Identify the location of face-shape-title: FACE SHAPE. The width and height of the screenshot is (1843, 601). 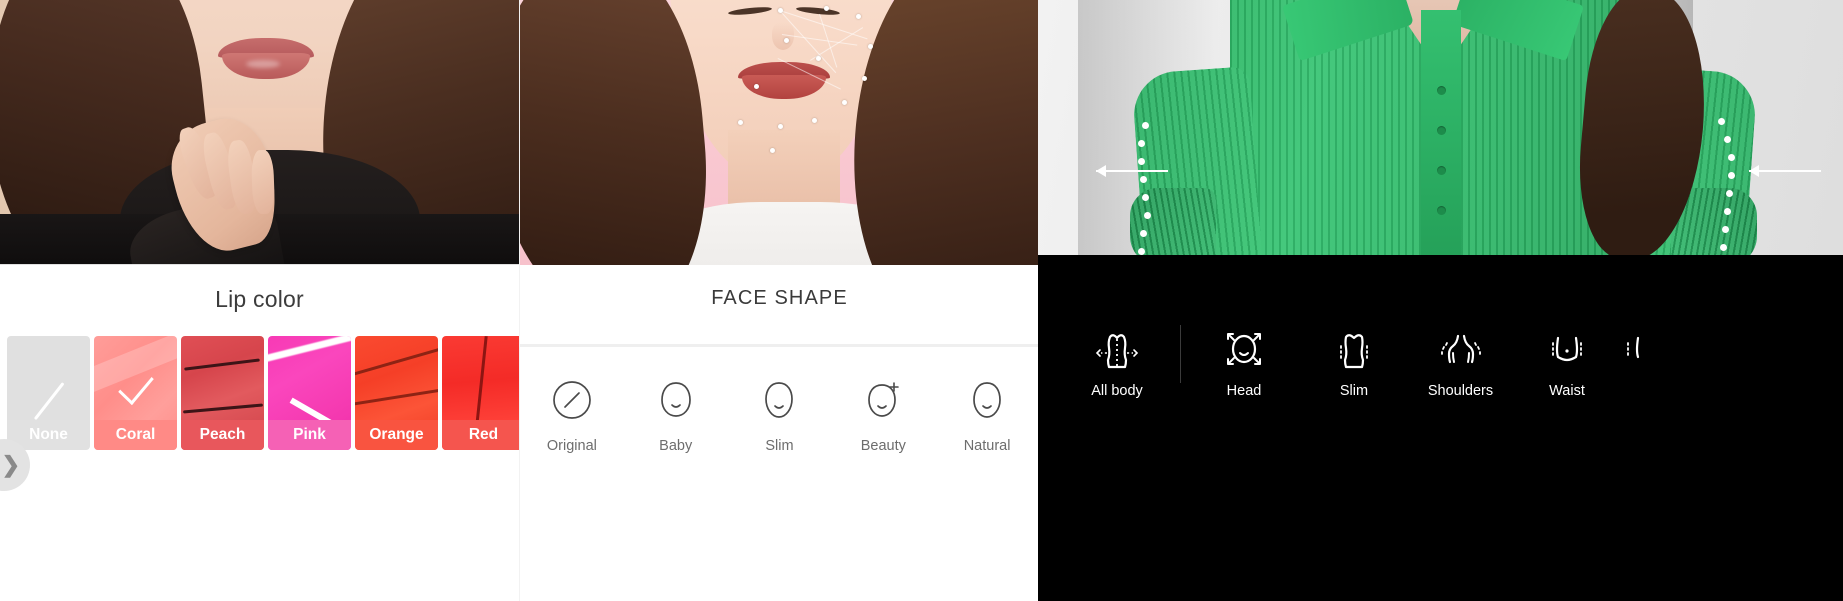
(779, 298).